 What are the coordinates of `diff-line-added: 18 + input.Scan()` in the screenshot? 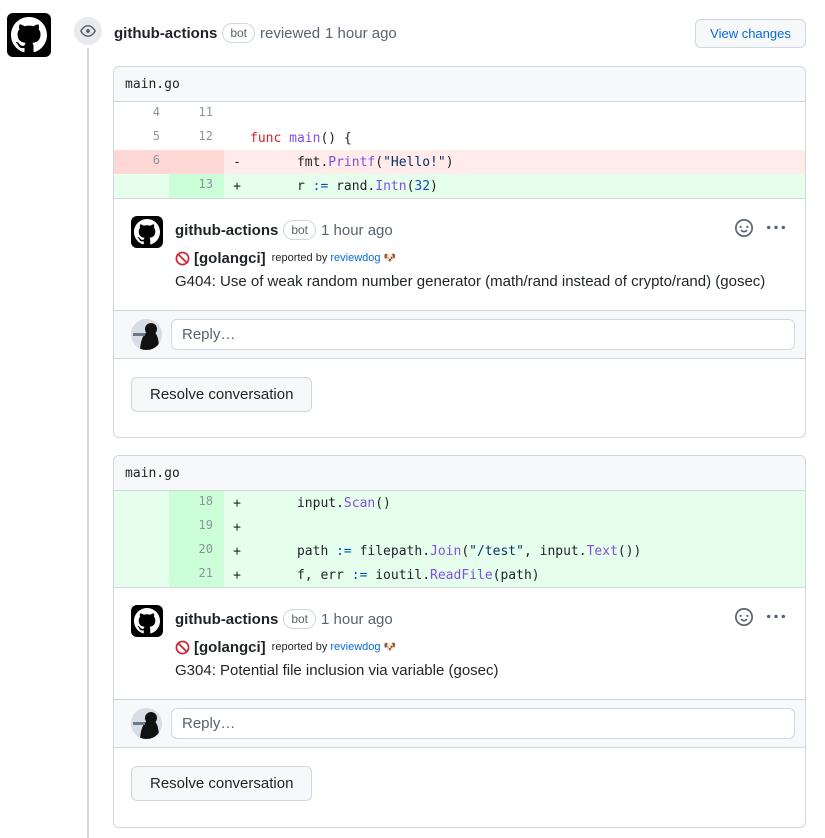 It's located at (459, 503).